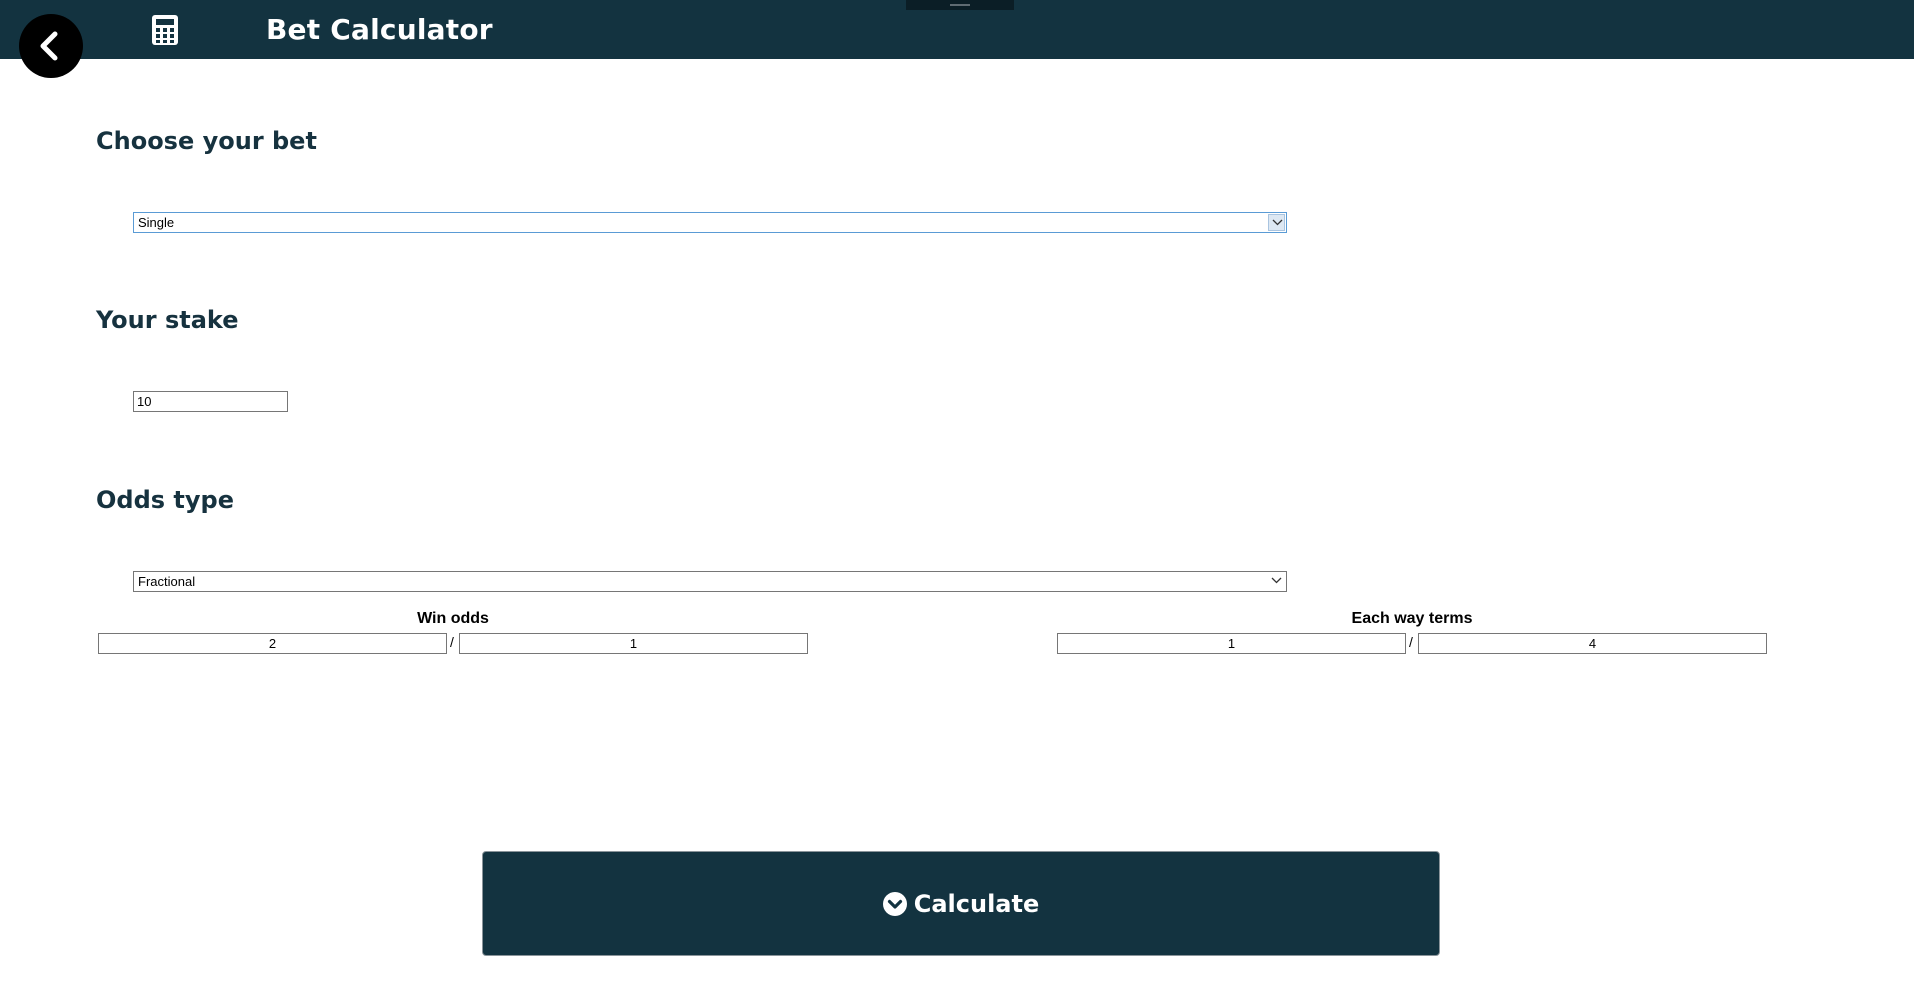 This screenshot has height=1005, width=1914. I want to click on chevron-left-icon, so click(49, 46).